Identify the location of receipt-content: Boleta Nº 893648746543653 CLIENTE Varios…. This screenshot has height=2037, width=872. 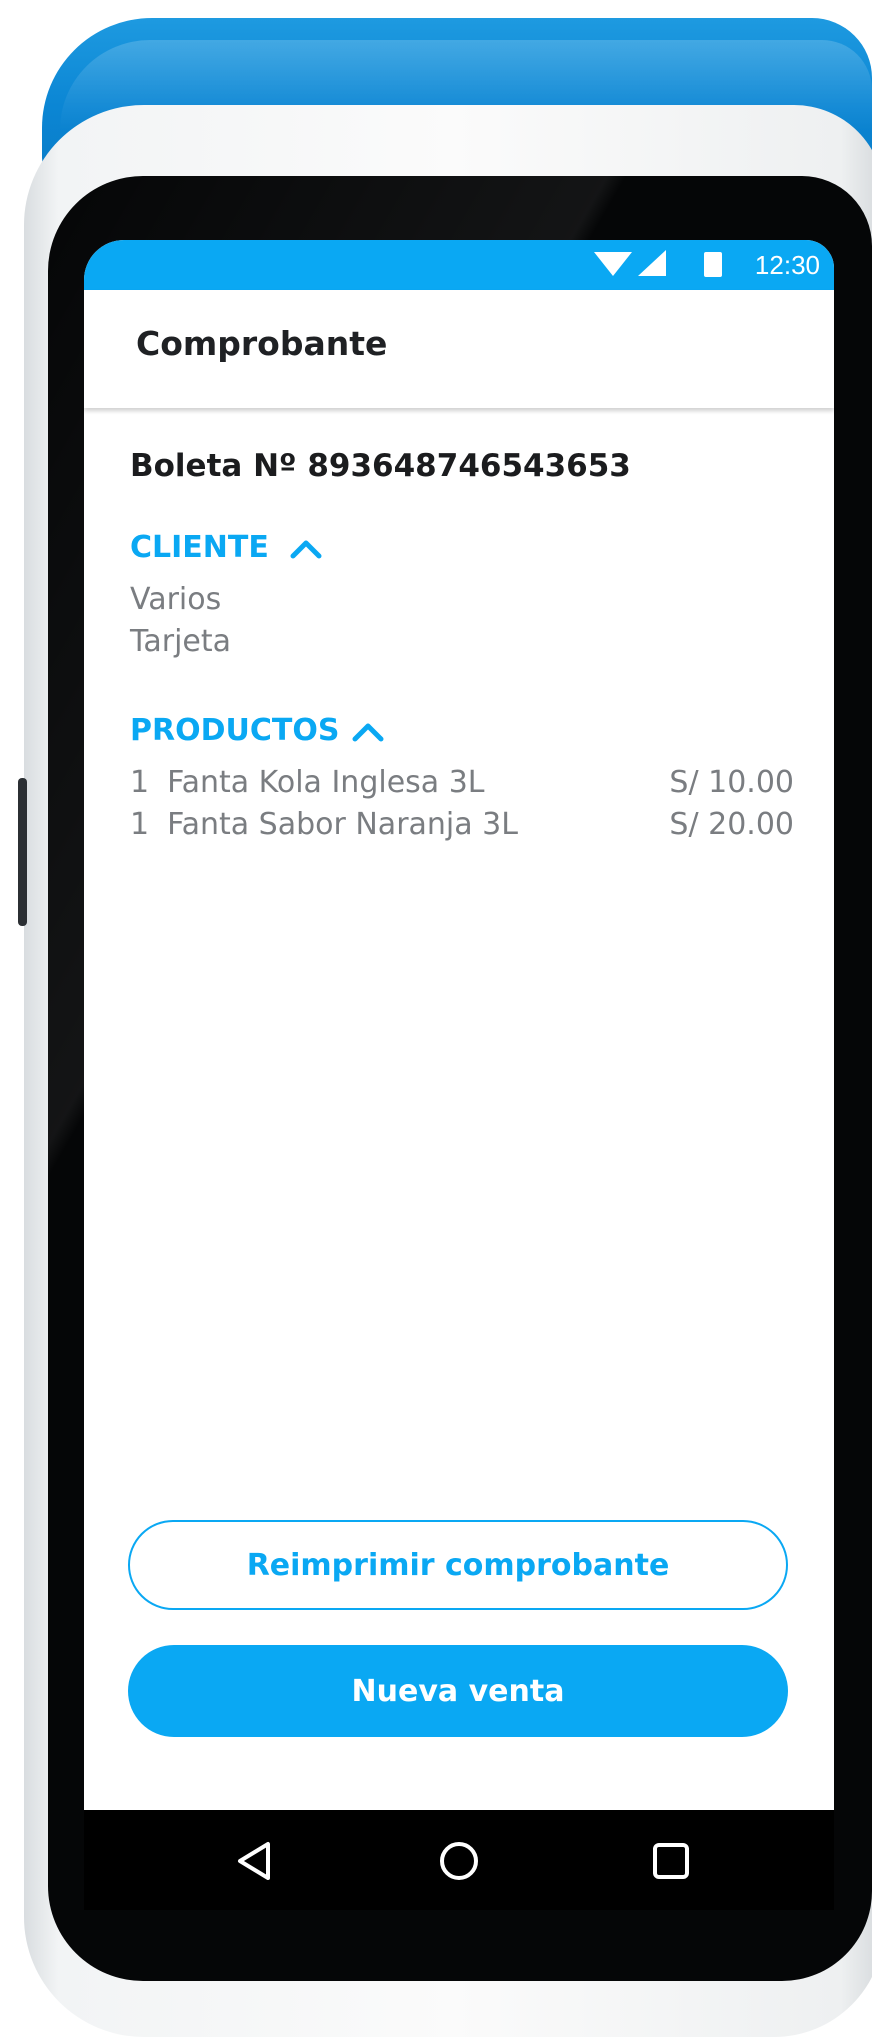
(462, 647).